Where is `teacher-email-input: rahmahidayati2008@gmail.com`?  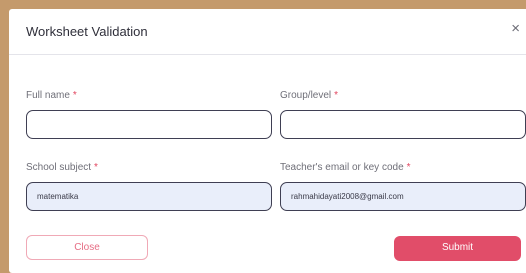 teacher-email-input: rahmahidayati2008@gmail.com is located at coordinates (403, 196).